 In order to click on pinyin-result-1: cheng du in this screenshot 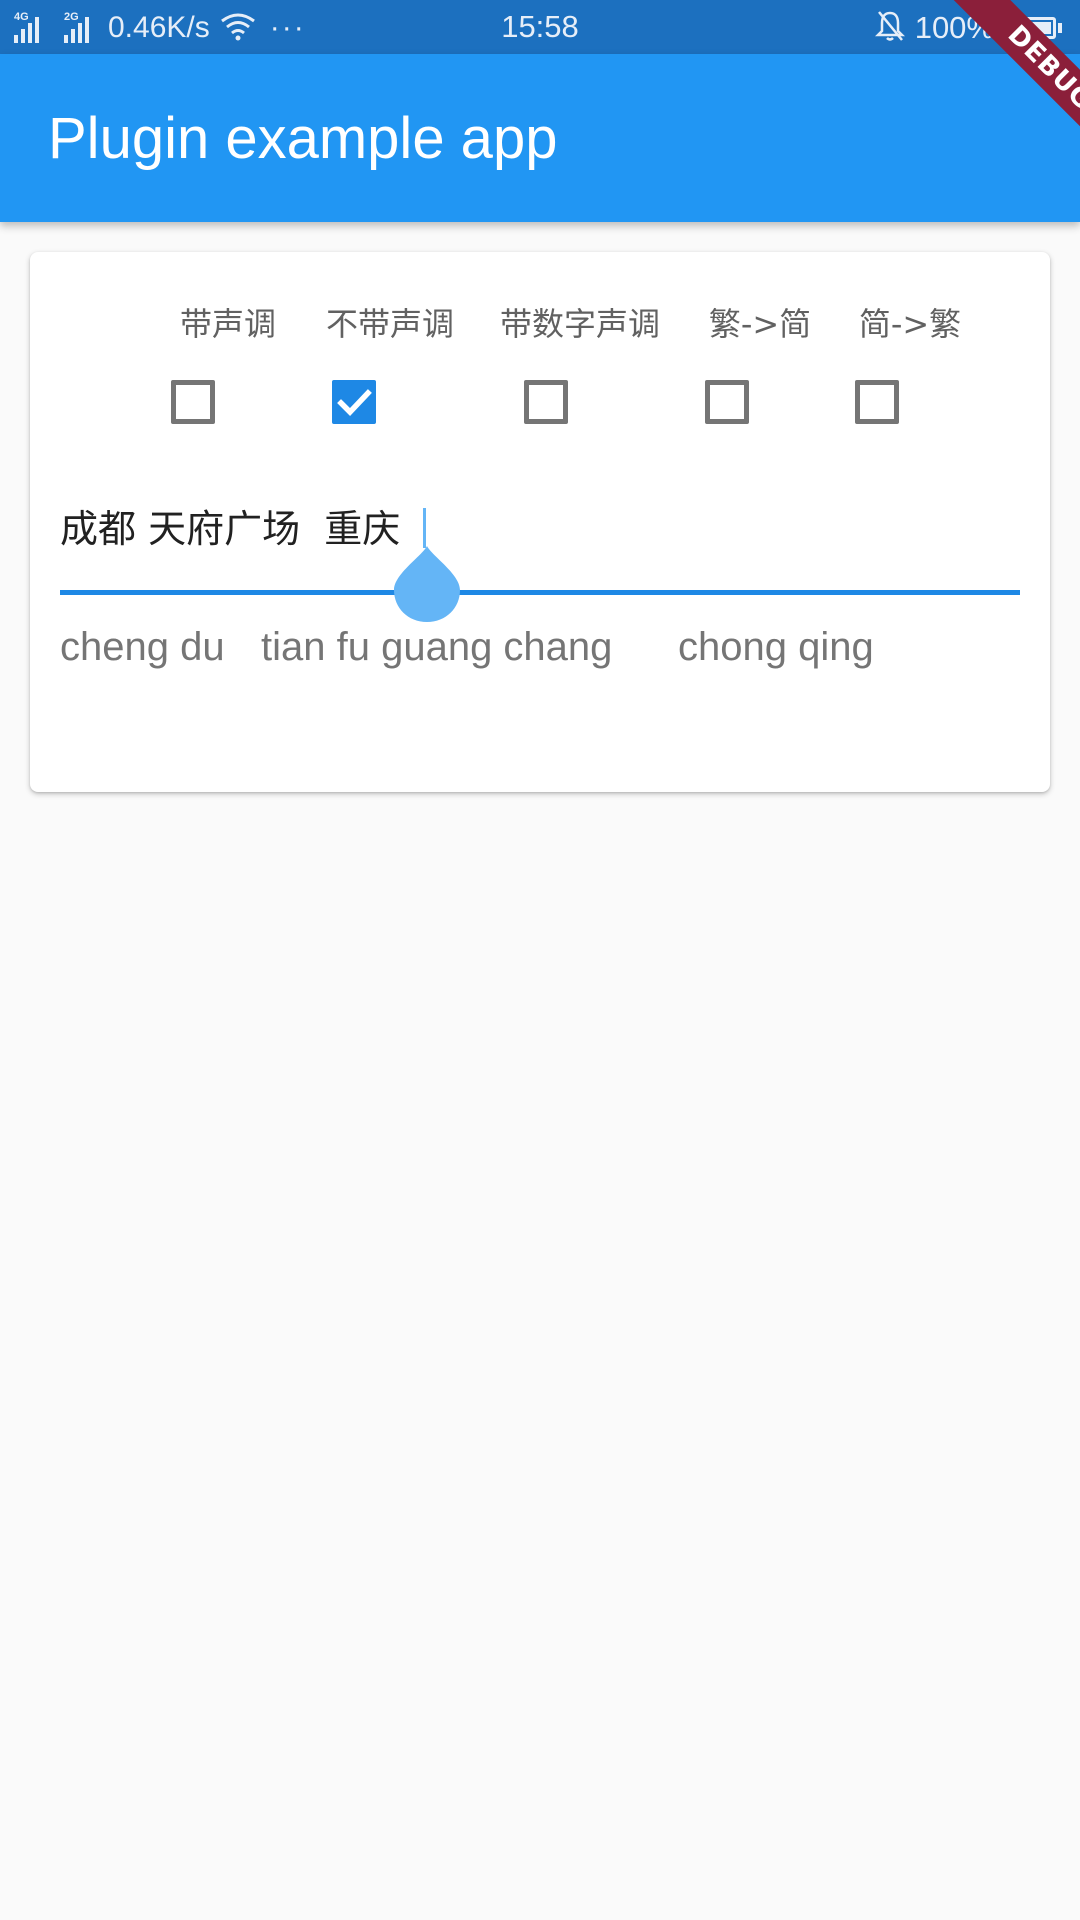, I will do `click(142, 647)`.